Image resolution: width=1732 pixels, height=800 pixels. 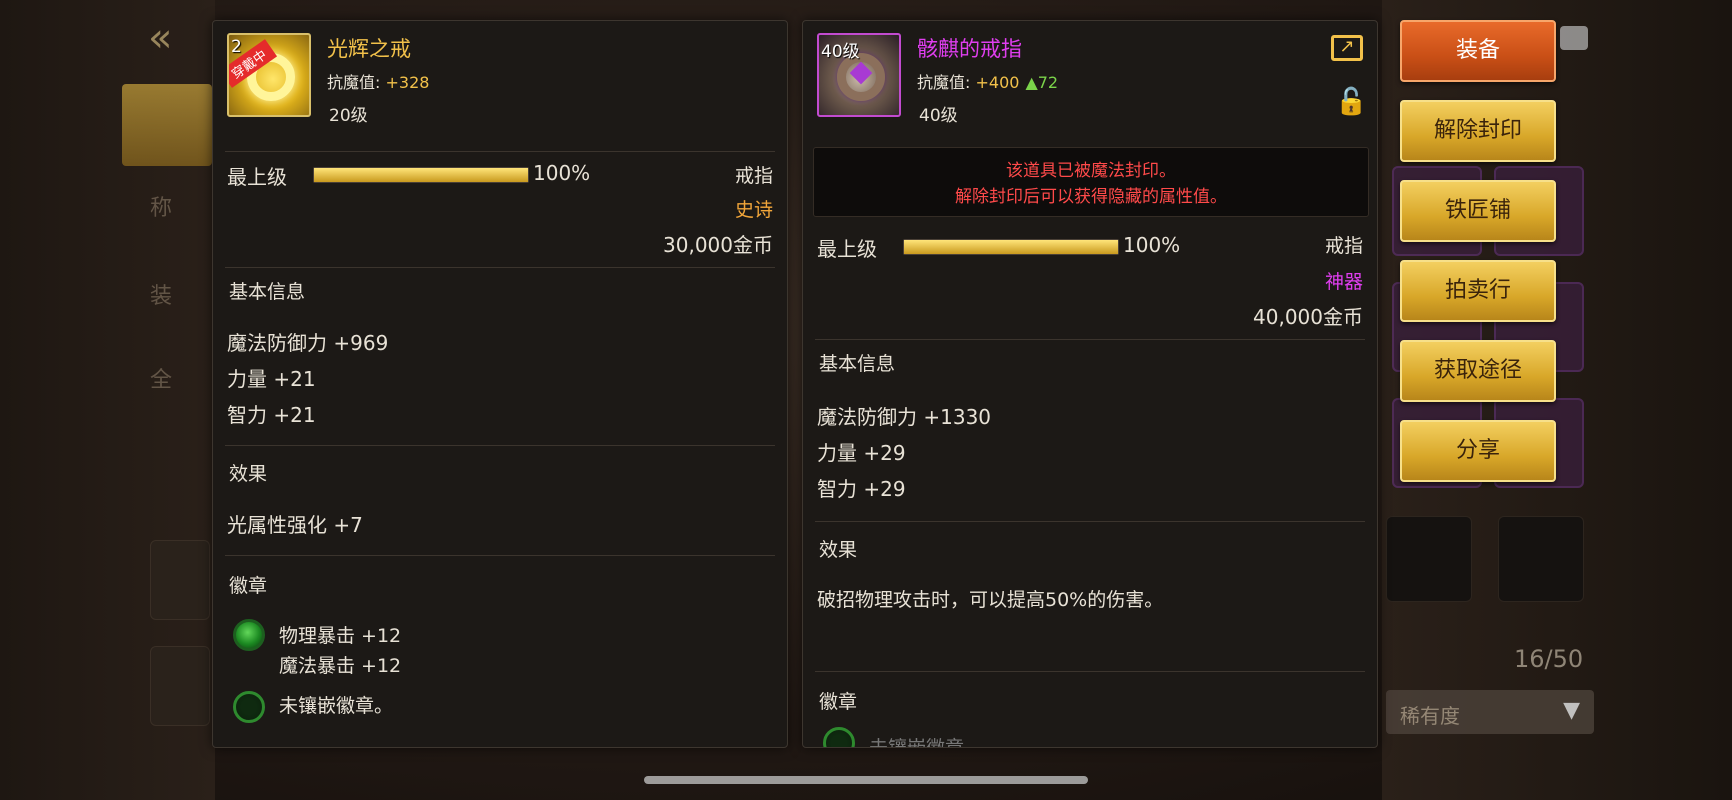 What do you see at coordinates (1430, 716) in the screenshot?
I see `sort-dropdown-label: 稀有度` at bounding box center [1430, 716].